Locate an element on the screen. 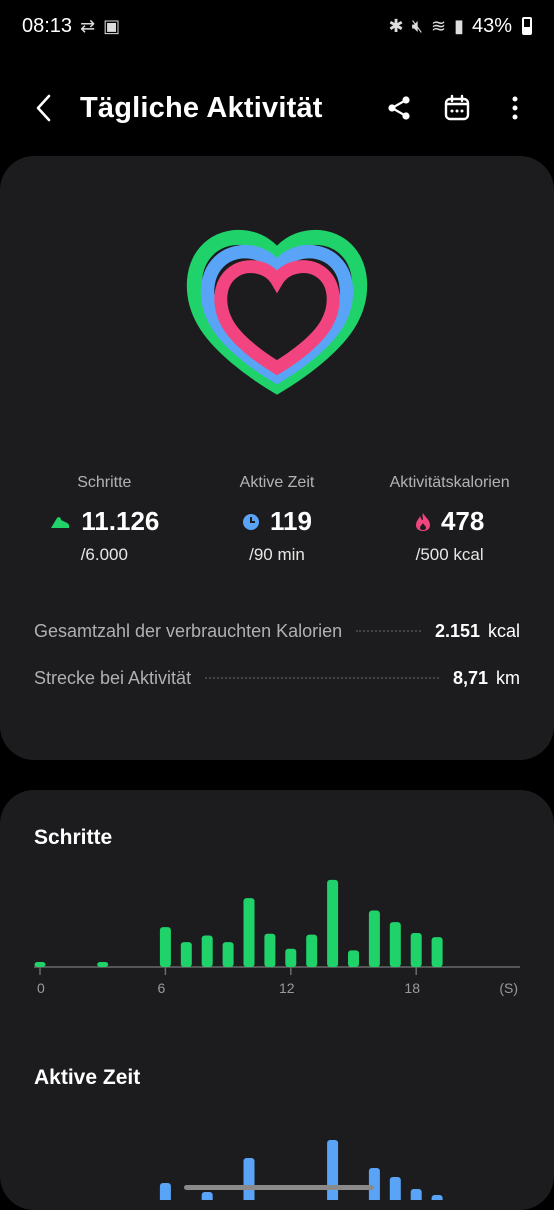  stat-steps-value-row: 11.126 is located at coordinates (104, 521).